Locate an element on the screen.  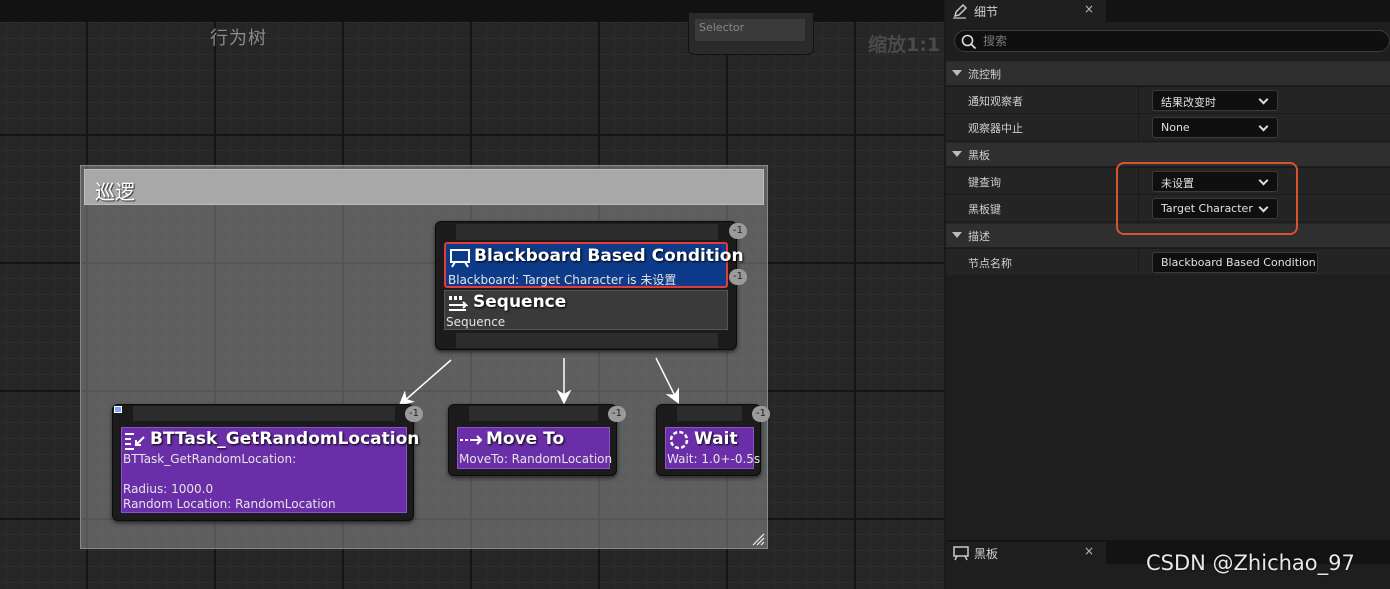
search-input is located at coordinates (1173, 41).